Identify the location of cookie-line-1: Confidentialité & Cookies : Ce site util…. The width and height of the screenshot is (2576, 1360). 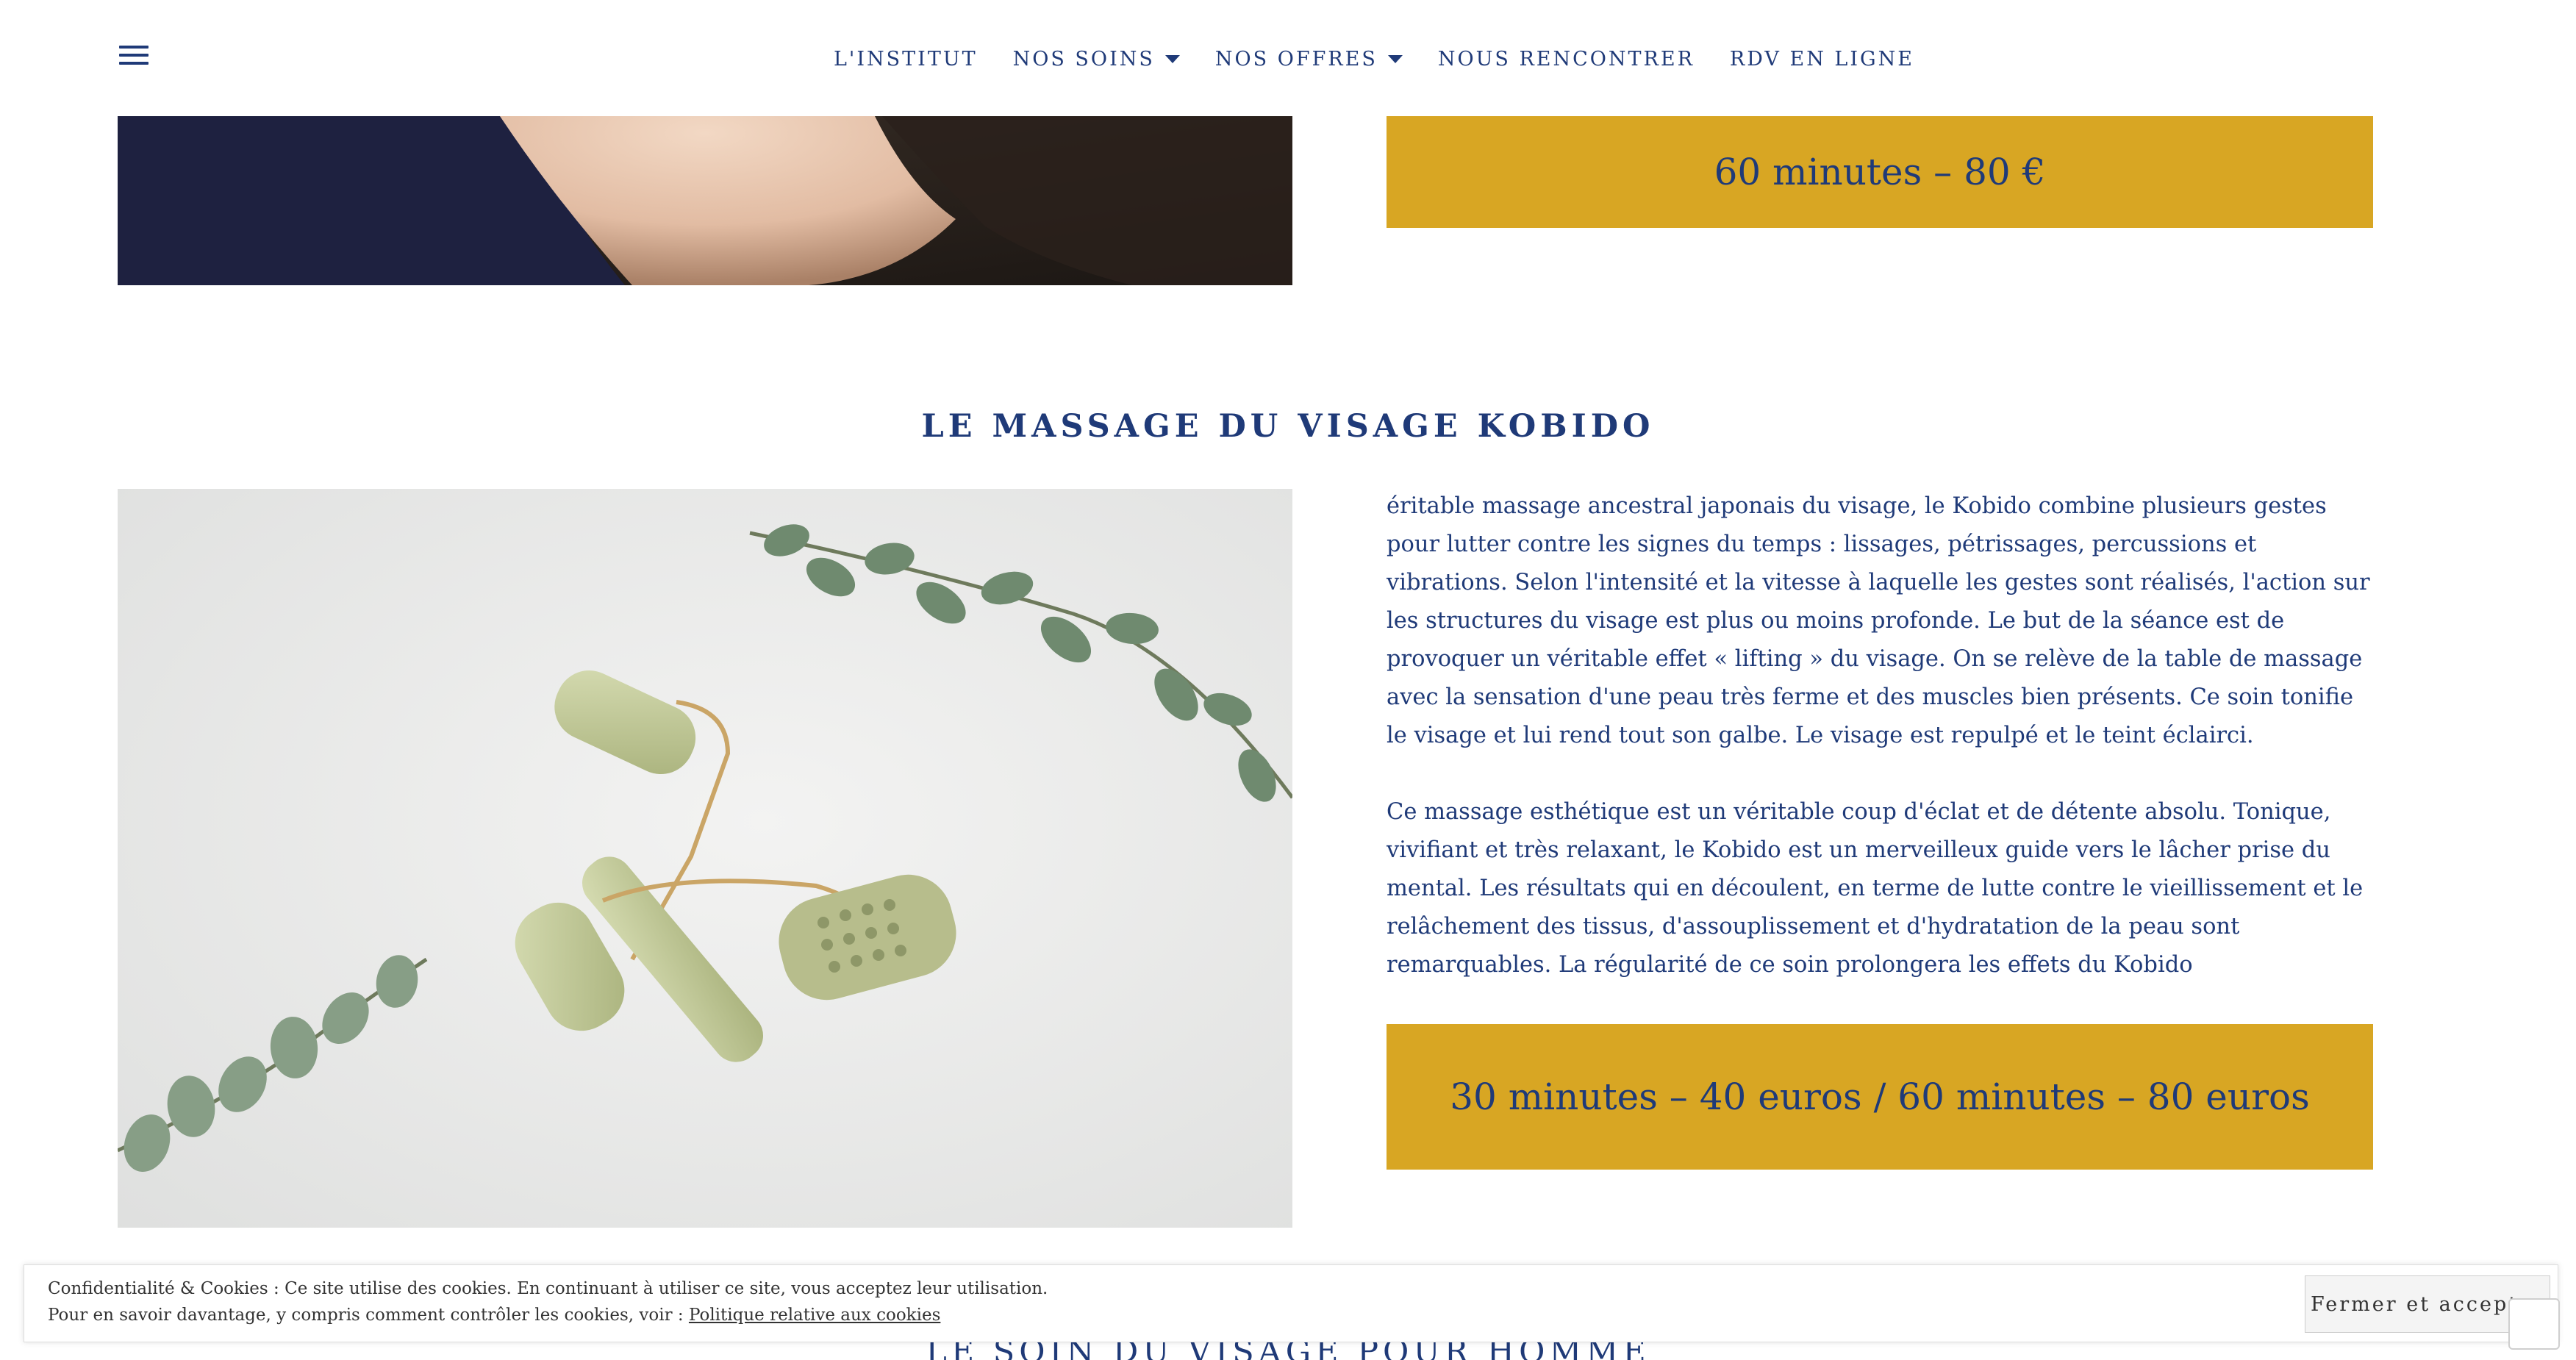
(548, 1289).